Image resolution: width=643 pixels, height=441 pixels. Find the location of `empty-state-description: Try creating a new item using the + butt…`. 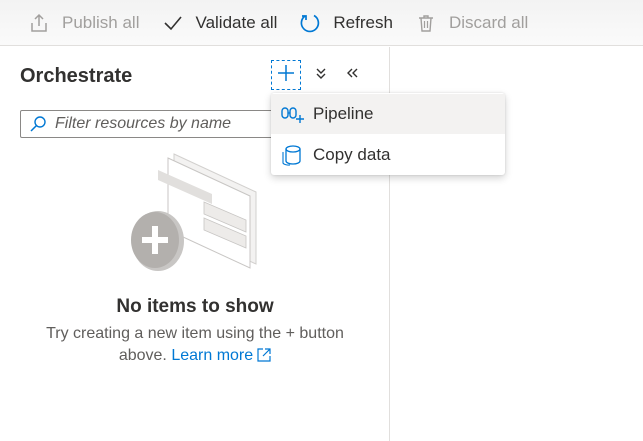

empty-state-description: Try creating a new item using the + butt… is located at coordinates (195, 346).